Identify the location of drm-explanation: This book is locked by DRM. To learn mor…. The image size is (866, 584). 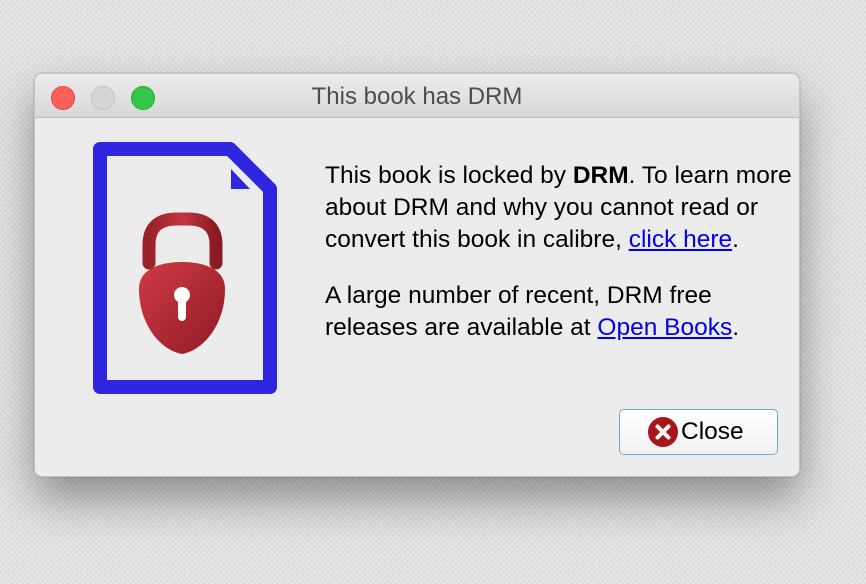
(558, 207).